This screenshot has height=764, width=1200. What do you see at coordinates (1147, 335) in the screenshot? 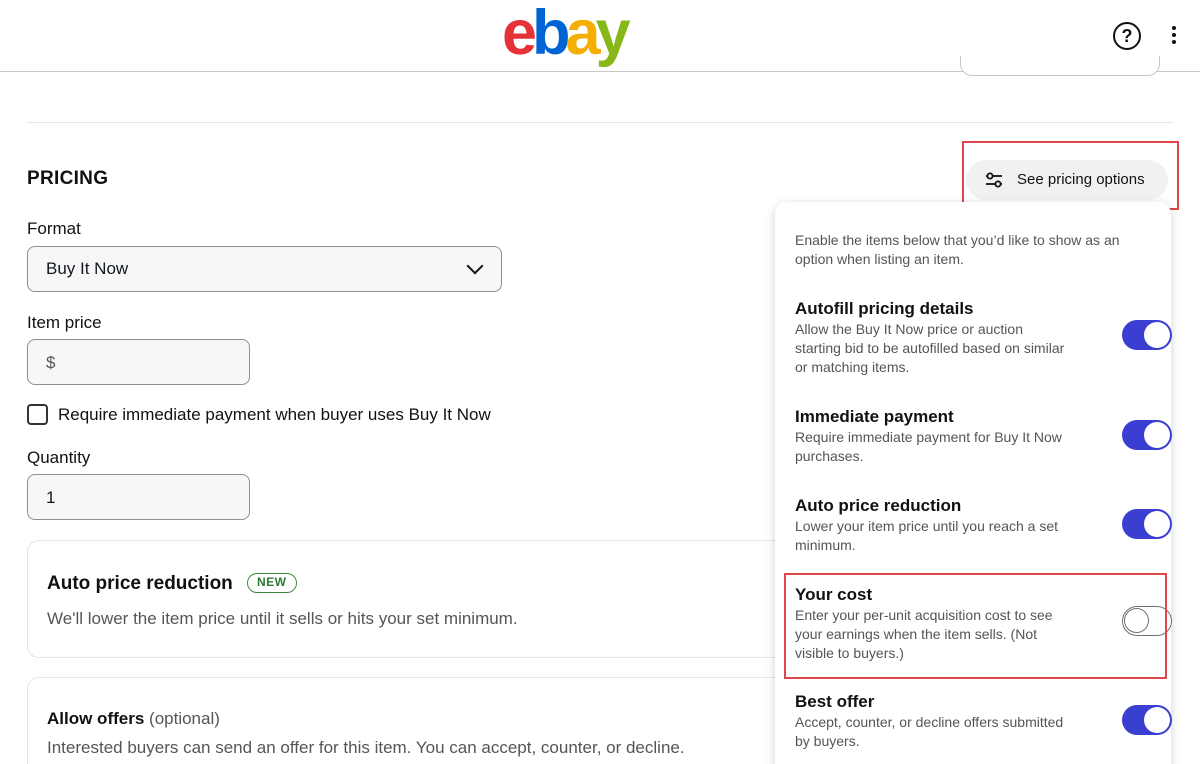
I see `autofill-pricing-toggle` at bounding box center [1147, 335].